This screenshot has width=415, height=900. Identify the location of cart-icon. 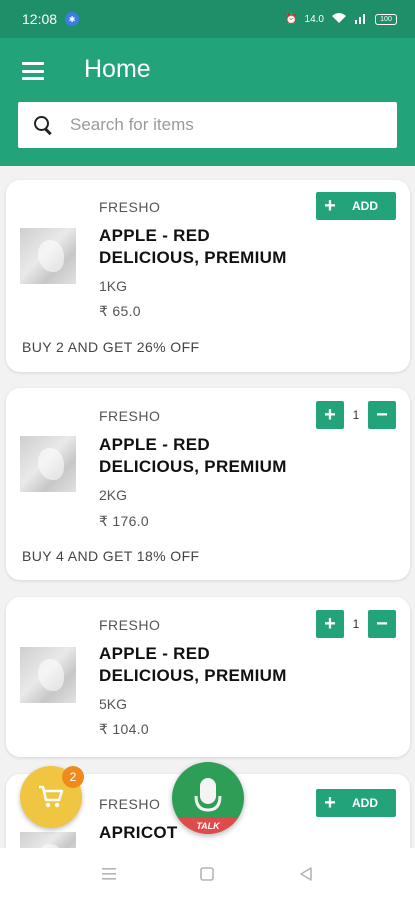
(51, 796).